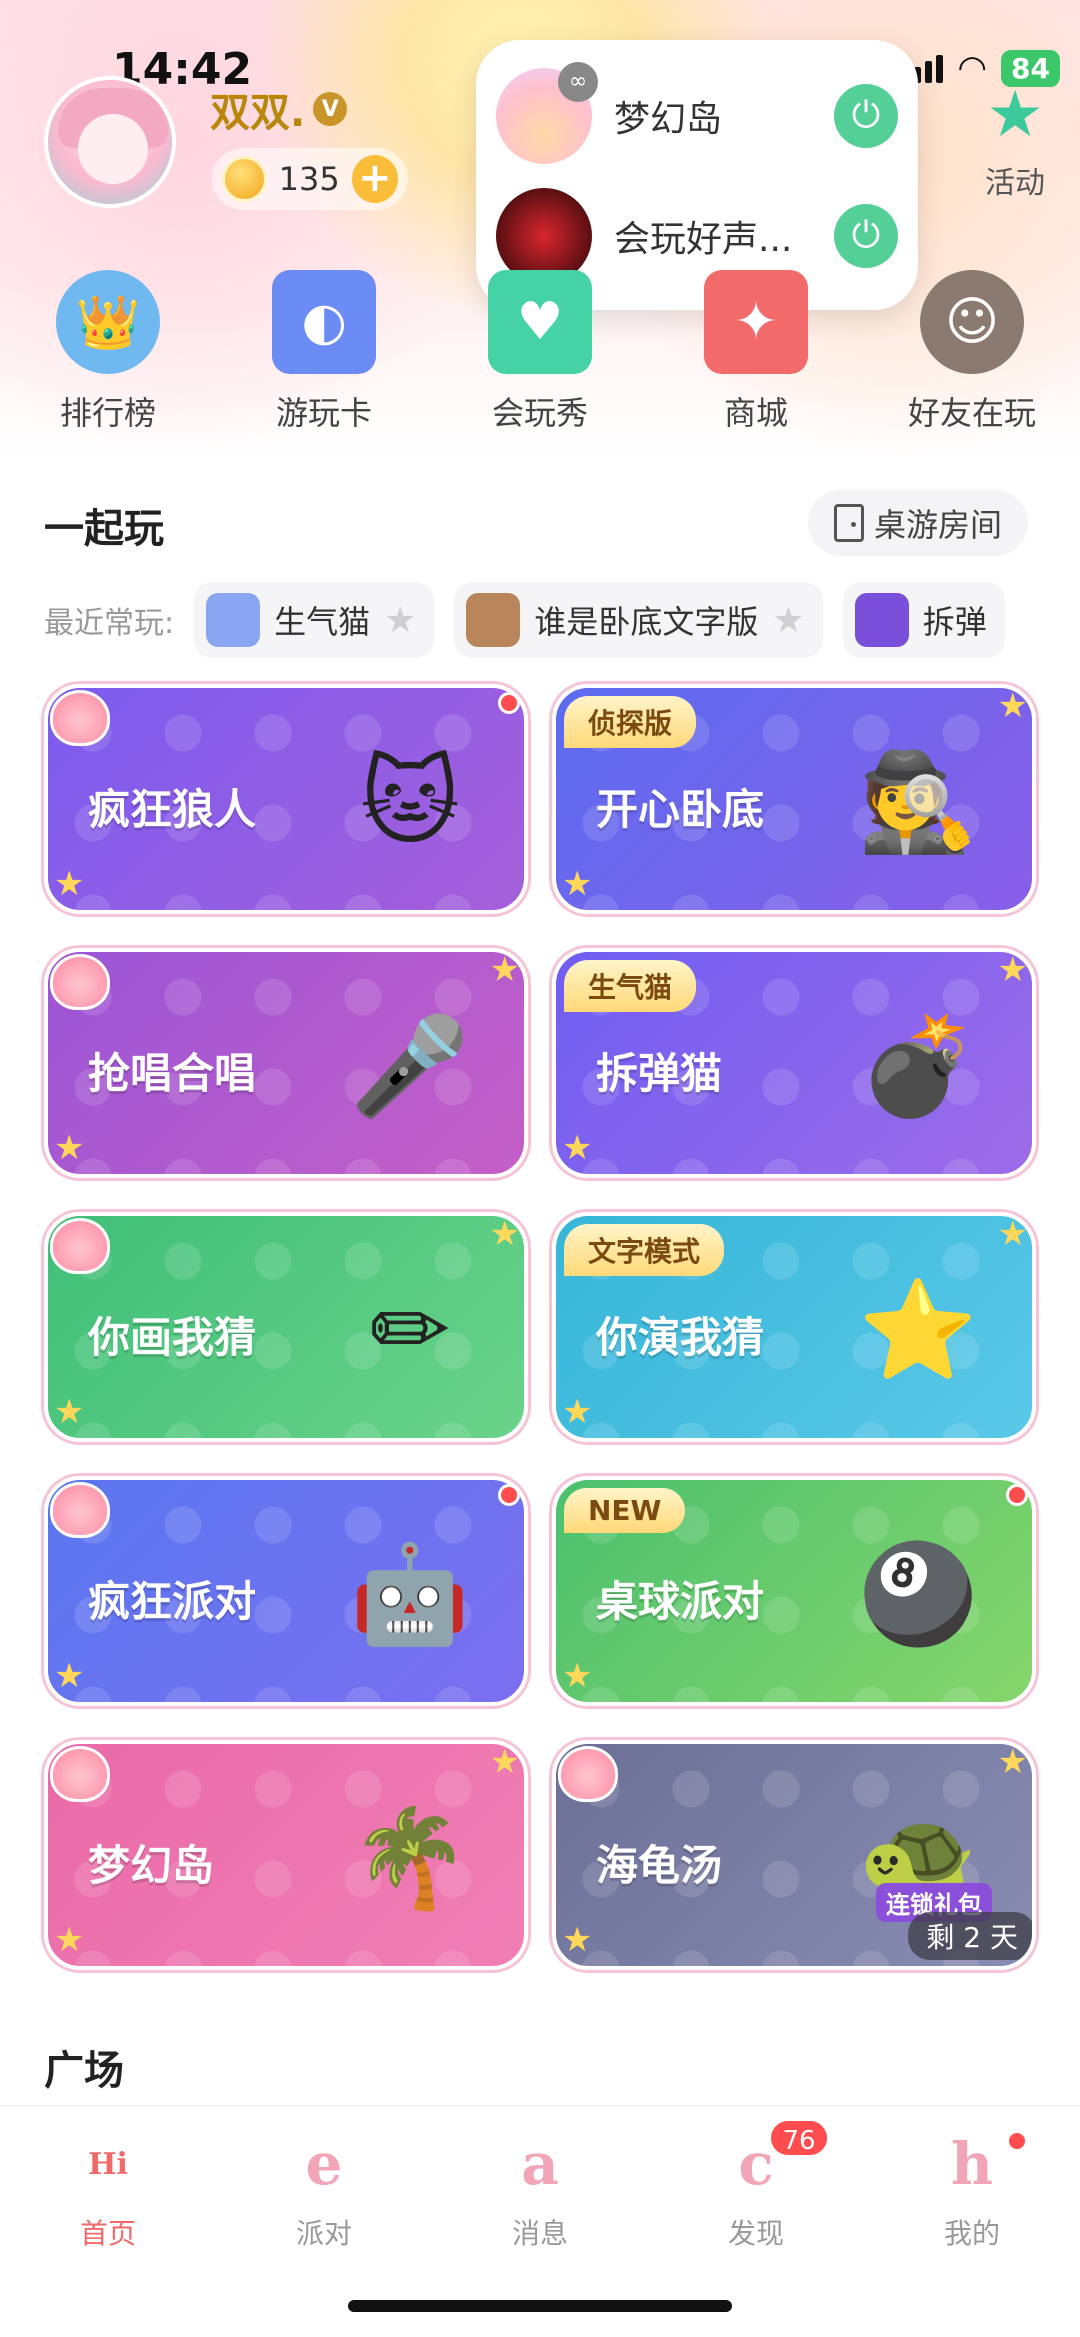 The image size is (1080, 2337). I want to click on game-card-billiards: NEW 🎱 桌球派对 ★, so click(794, 1591).